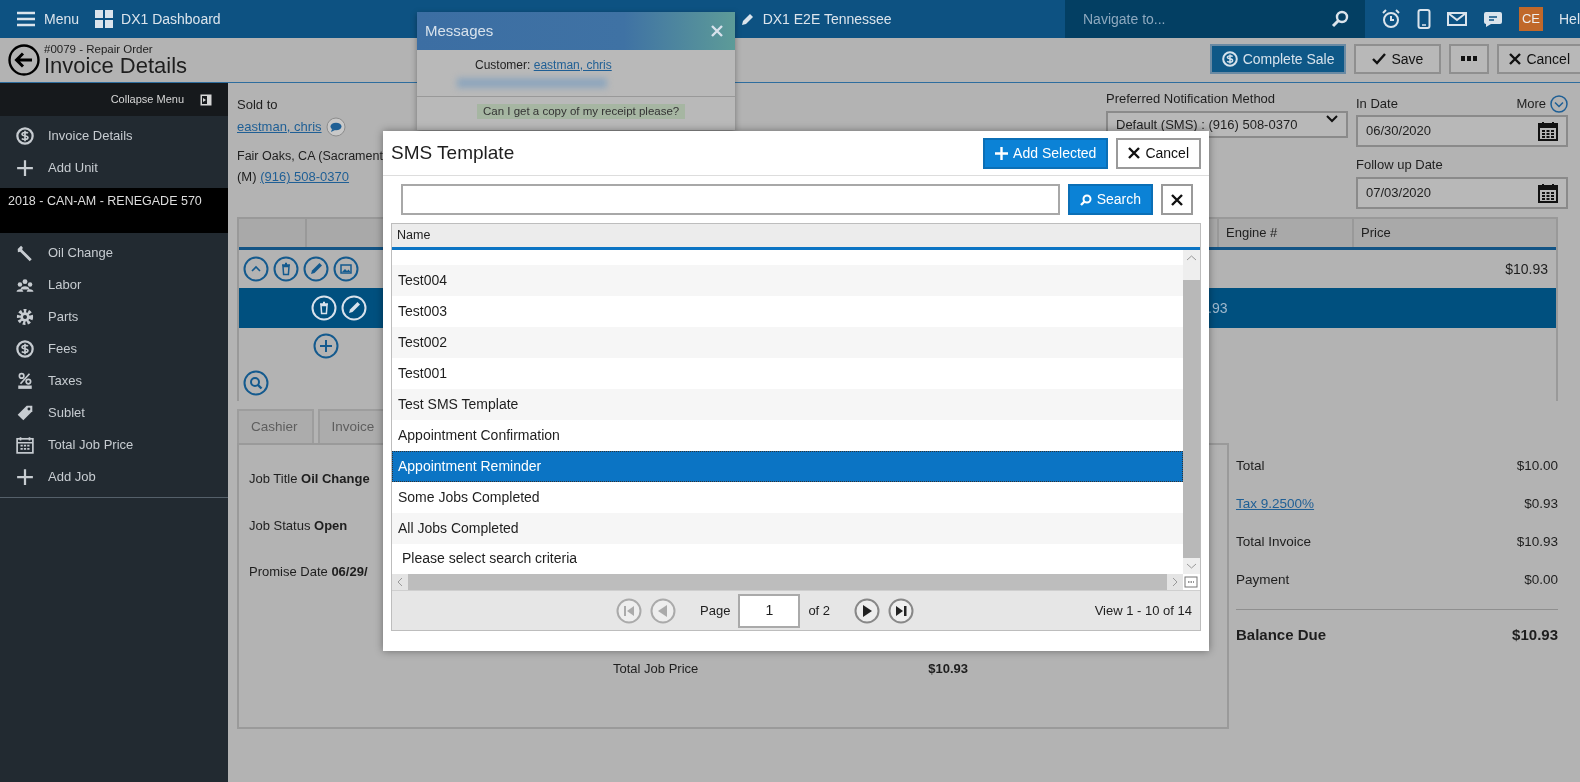 Image resolution: width=1580 pixels, height=782 pixels. I want to click on scroll-left-icon, so click(400, 582).